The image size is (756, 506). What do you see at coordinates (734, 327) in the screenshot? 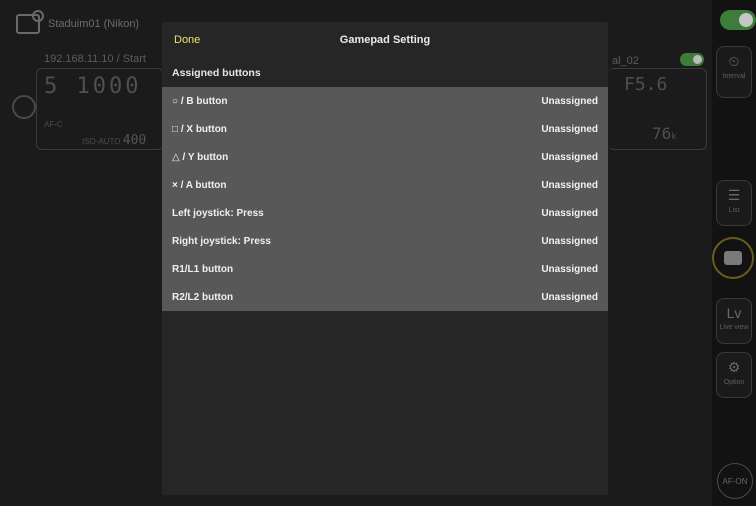
I see `liveview-label: Live view` at bounding box center [734, 327].